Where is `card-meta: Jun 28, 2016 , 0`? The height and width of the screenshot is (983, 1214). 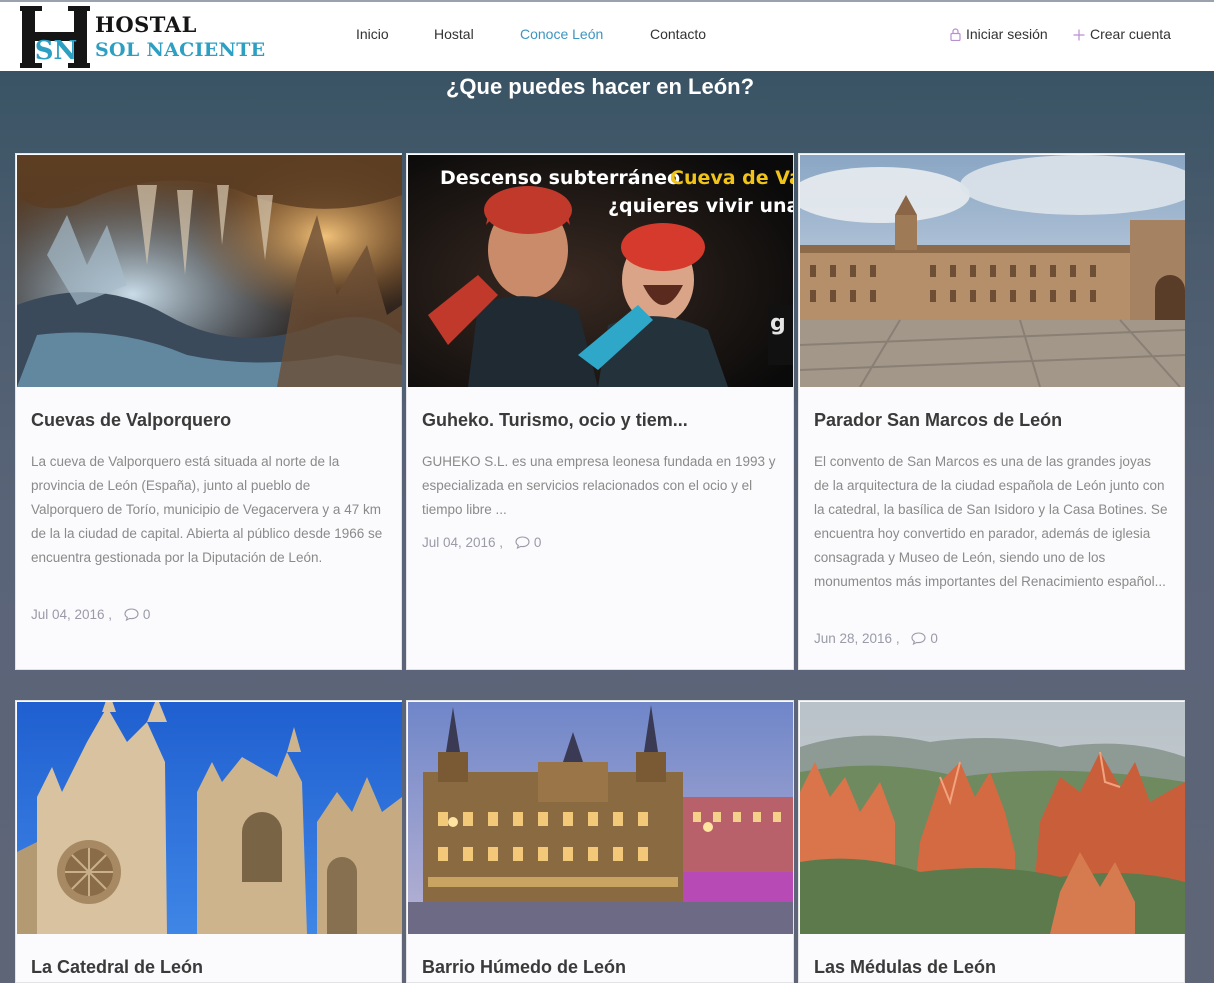
card-meta: Jun 28, 2016 , 0 is located at coordinates (876, 638).